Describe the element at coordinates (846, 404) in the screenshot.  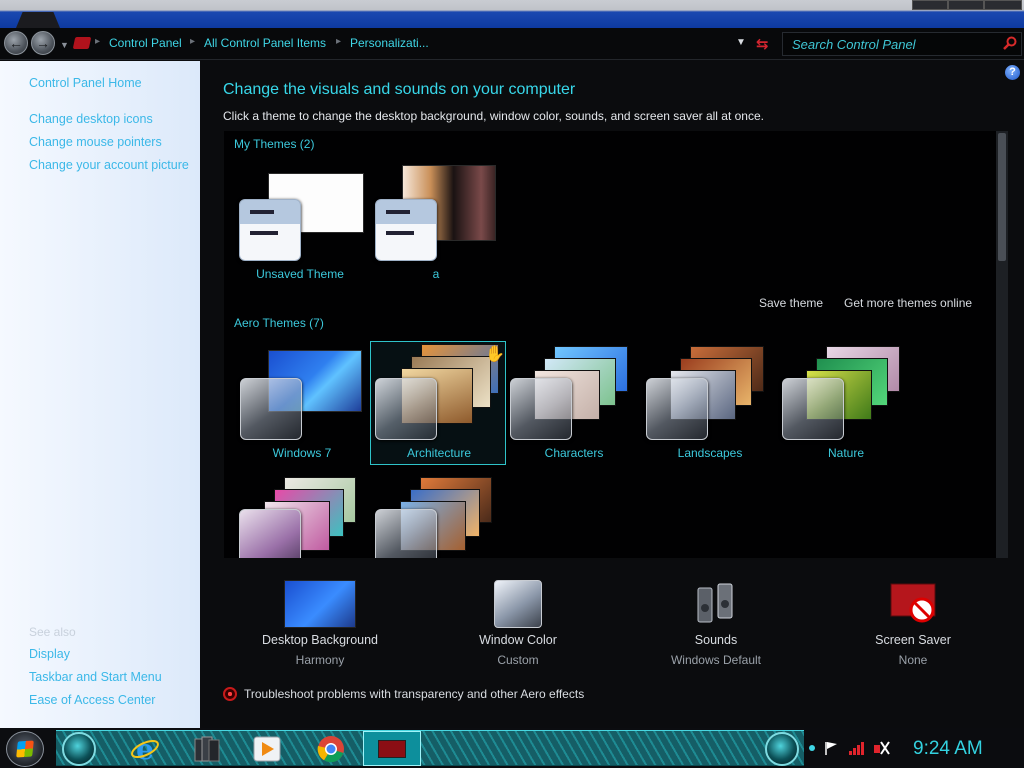
I see `theme-tile-nature: Nature` at that location.